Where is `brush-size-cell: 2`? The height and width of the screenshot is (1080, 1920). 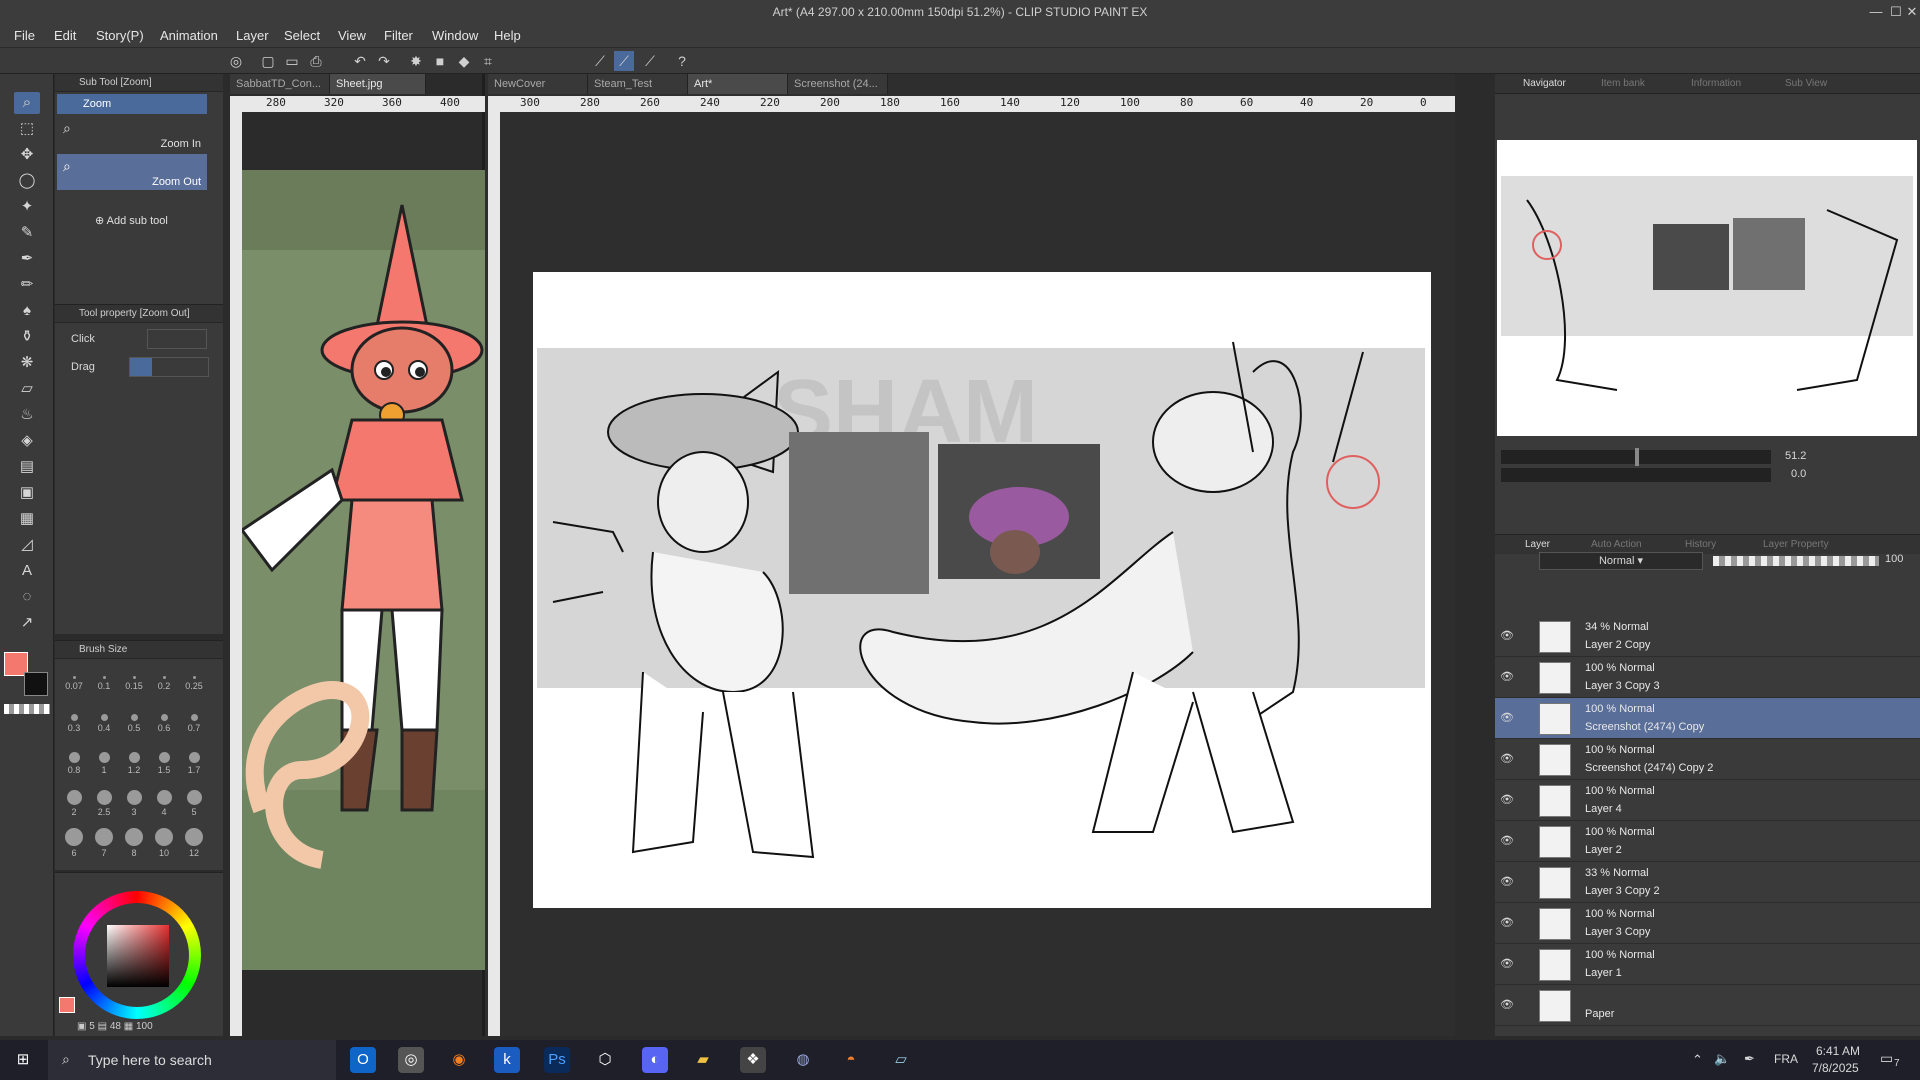 brush-size-cell: 2 is located at coordinates (74, 805).